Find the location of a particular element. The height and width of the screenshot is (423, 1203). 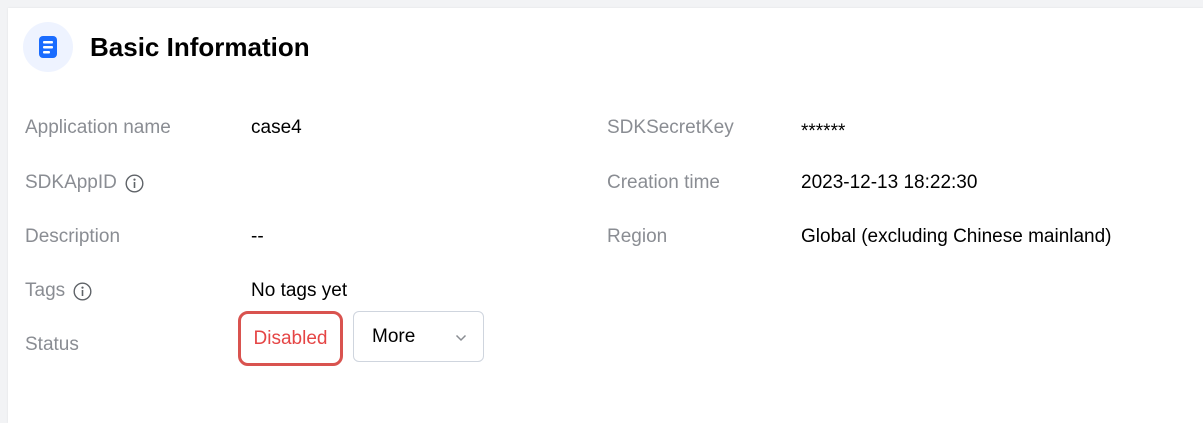

description-label: Description is located at coordinates (73, 236).